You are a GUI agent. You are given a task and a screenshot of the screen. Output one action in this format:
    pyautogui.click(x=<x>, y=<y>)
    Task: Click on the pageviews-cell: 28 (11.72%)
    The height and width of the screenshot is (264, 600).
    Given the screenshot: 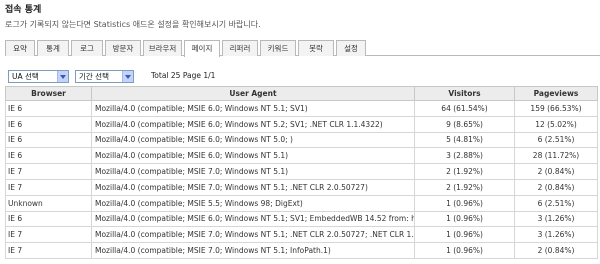 What is the action you would take?
    pyautogui.click(x=556, y=156)
    